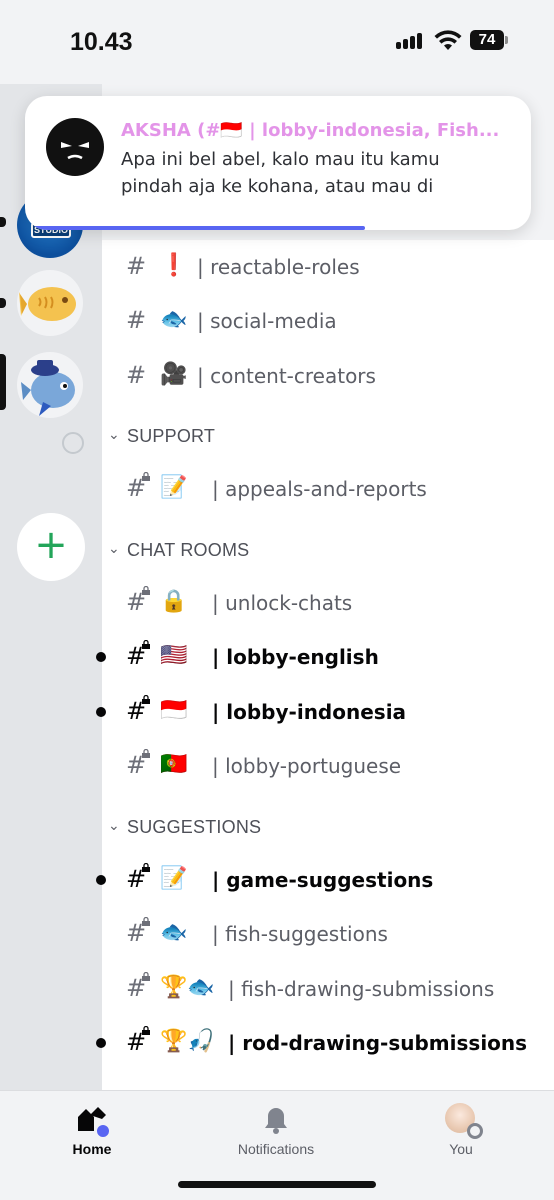 Image resolution: width=554 pixels, height=1200 pixels. I want to click on tab-label: You, so click(461, 1149).